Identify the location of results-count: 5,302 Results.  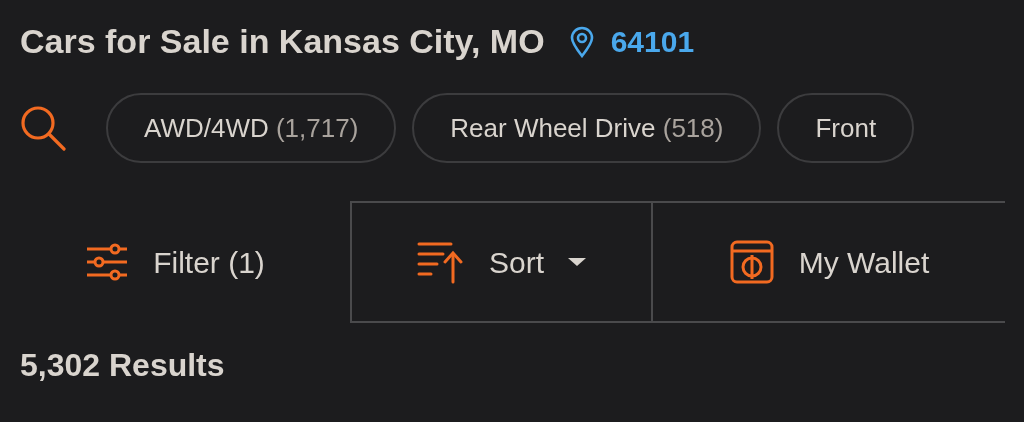
(123, 365).